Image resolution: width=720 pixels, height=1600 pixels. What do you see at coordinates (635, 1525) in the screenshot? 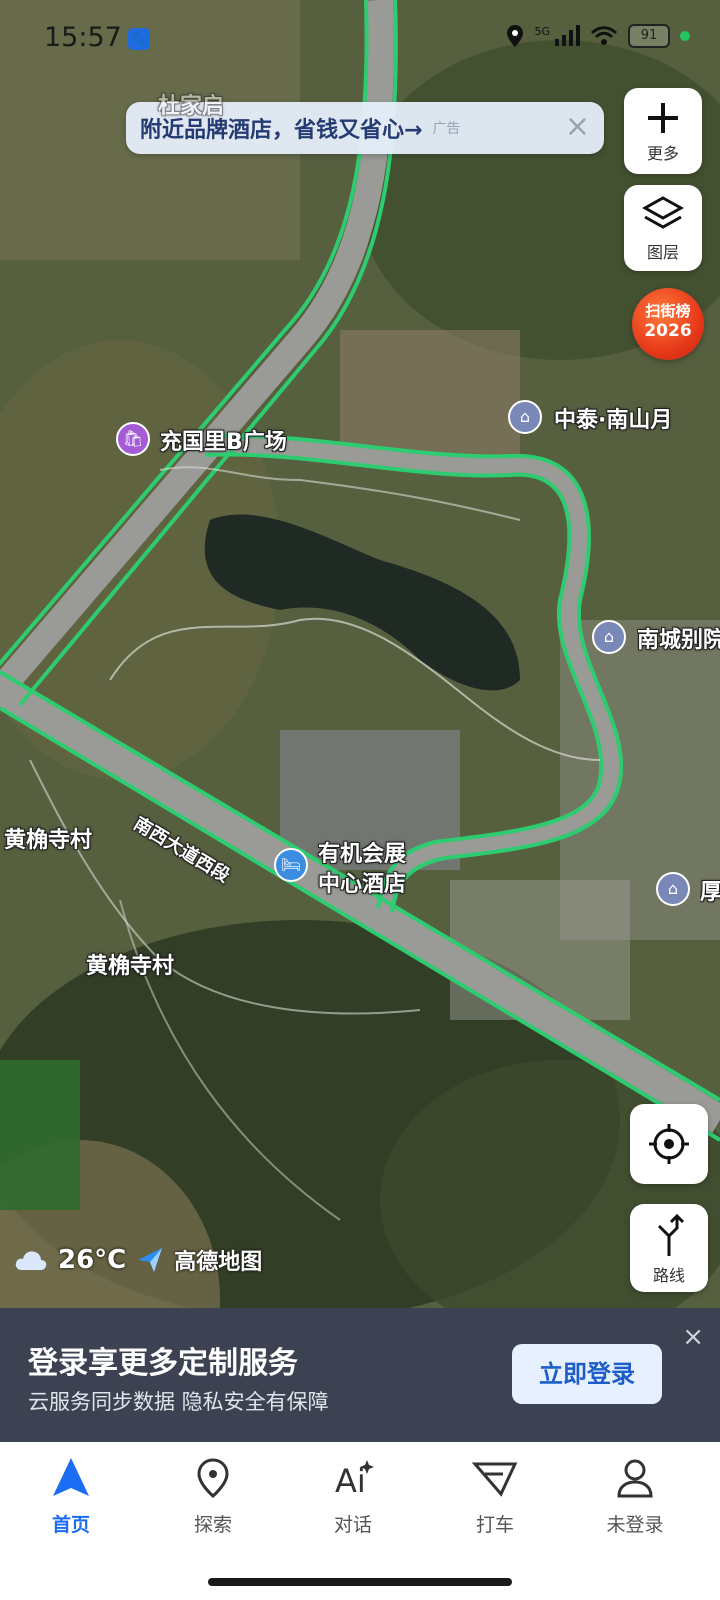
I see `tab-label: 未登录` at bounding box center [635, 1525].